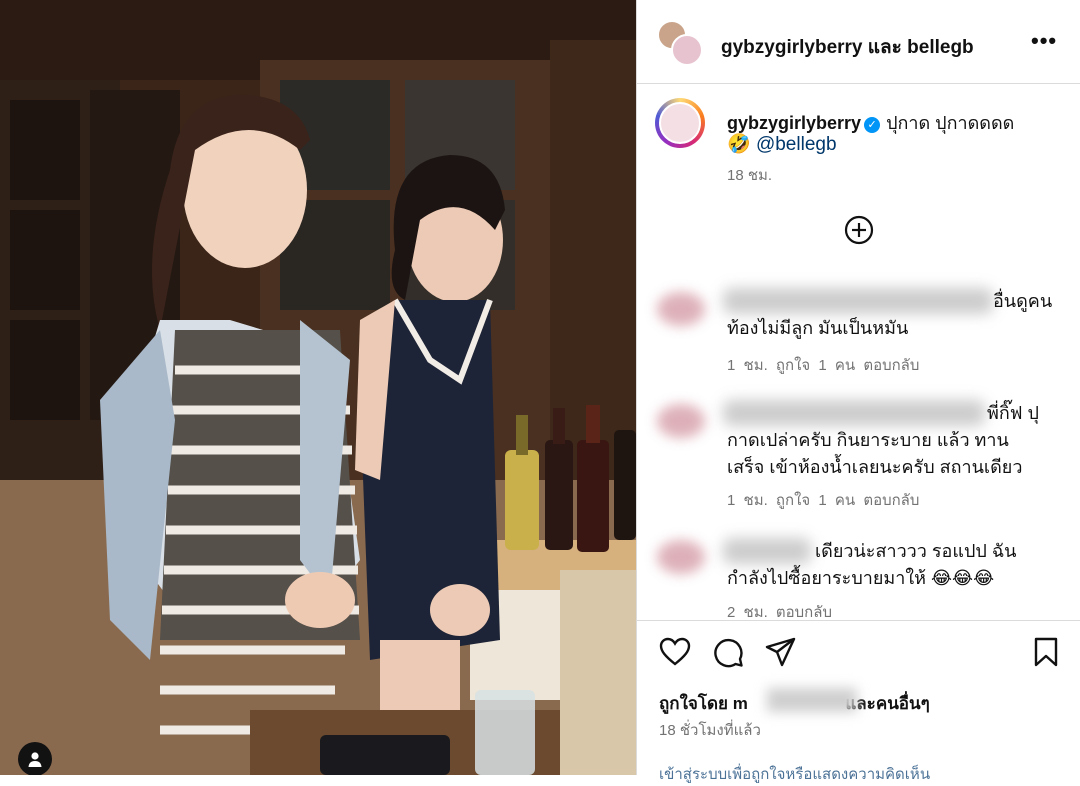 The image size is (1080, 786). Describe the element at coordinates (710, 730) in the screenshot. I see `post-timestamp: 18 ชั่วโมงที่แล้ว` at that location.